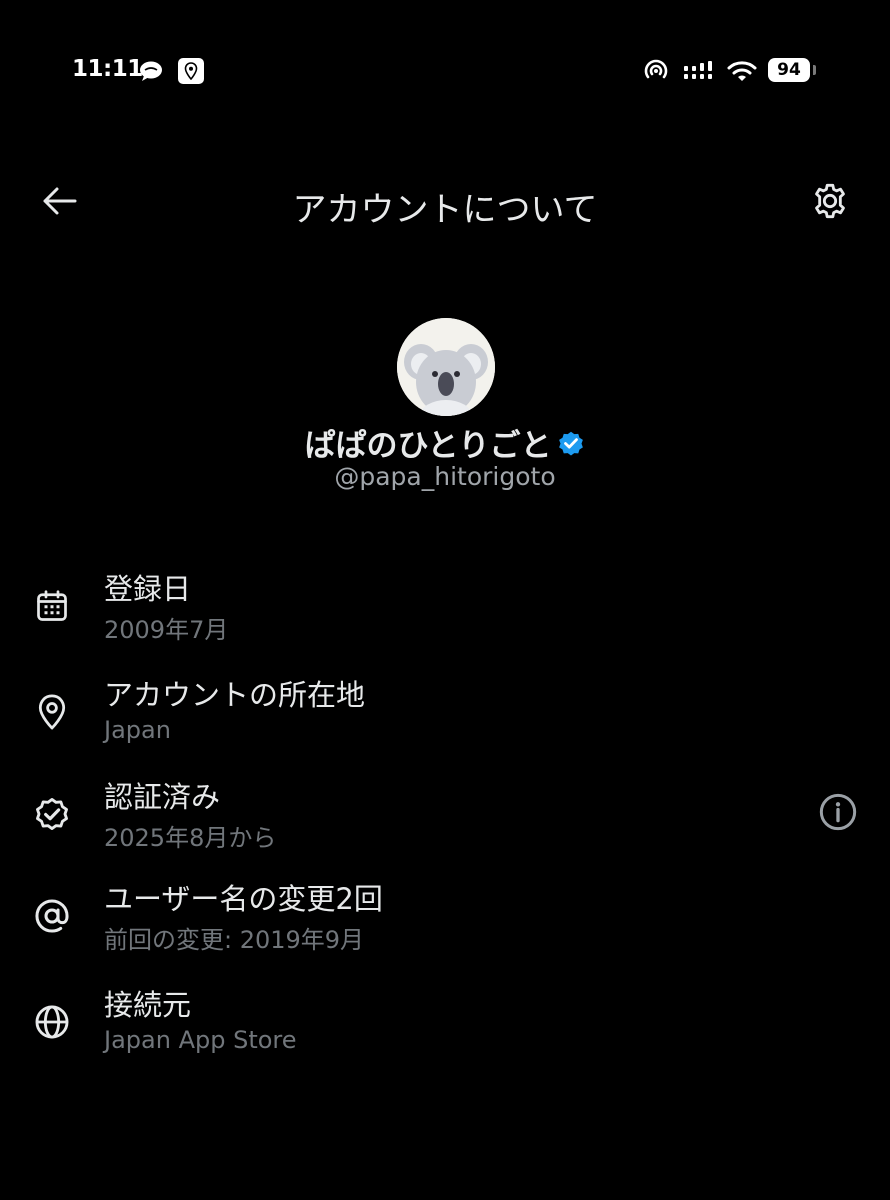 The height and width of the screenshot is (1200, 890). Describe the element at coordinates (742, 71) in the screenshot. I see `wifi-icon` at that location.